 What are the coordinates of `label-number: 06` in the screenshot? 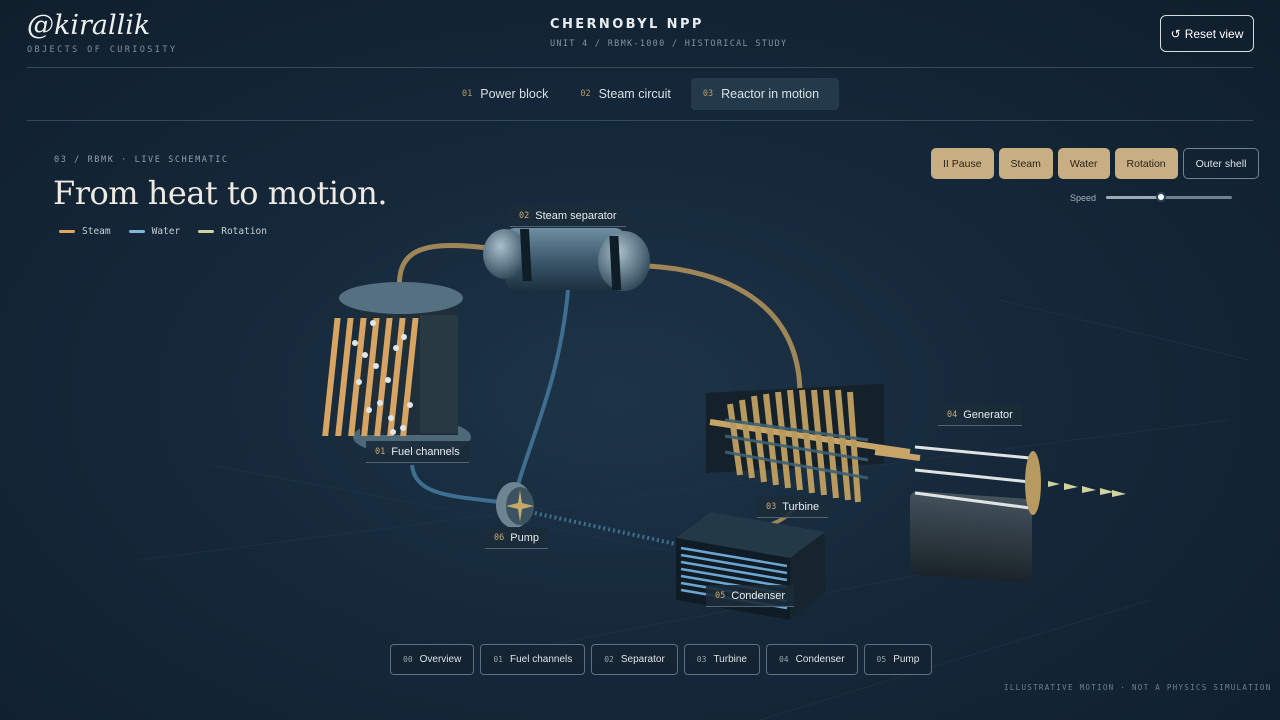 It's located at (499, 537).